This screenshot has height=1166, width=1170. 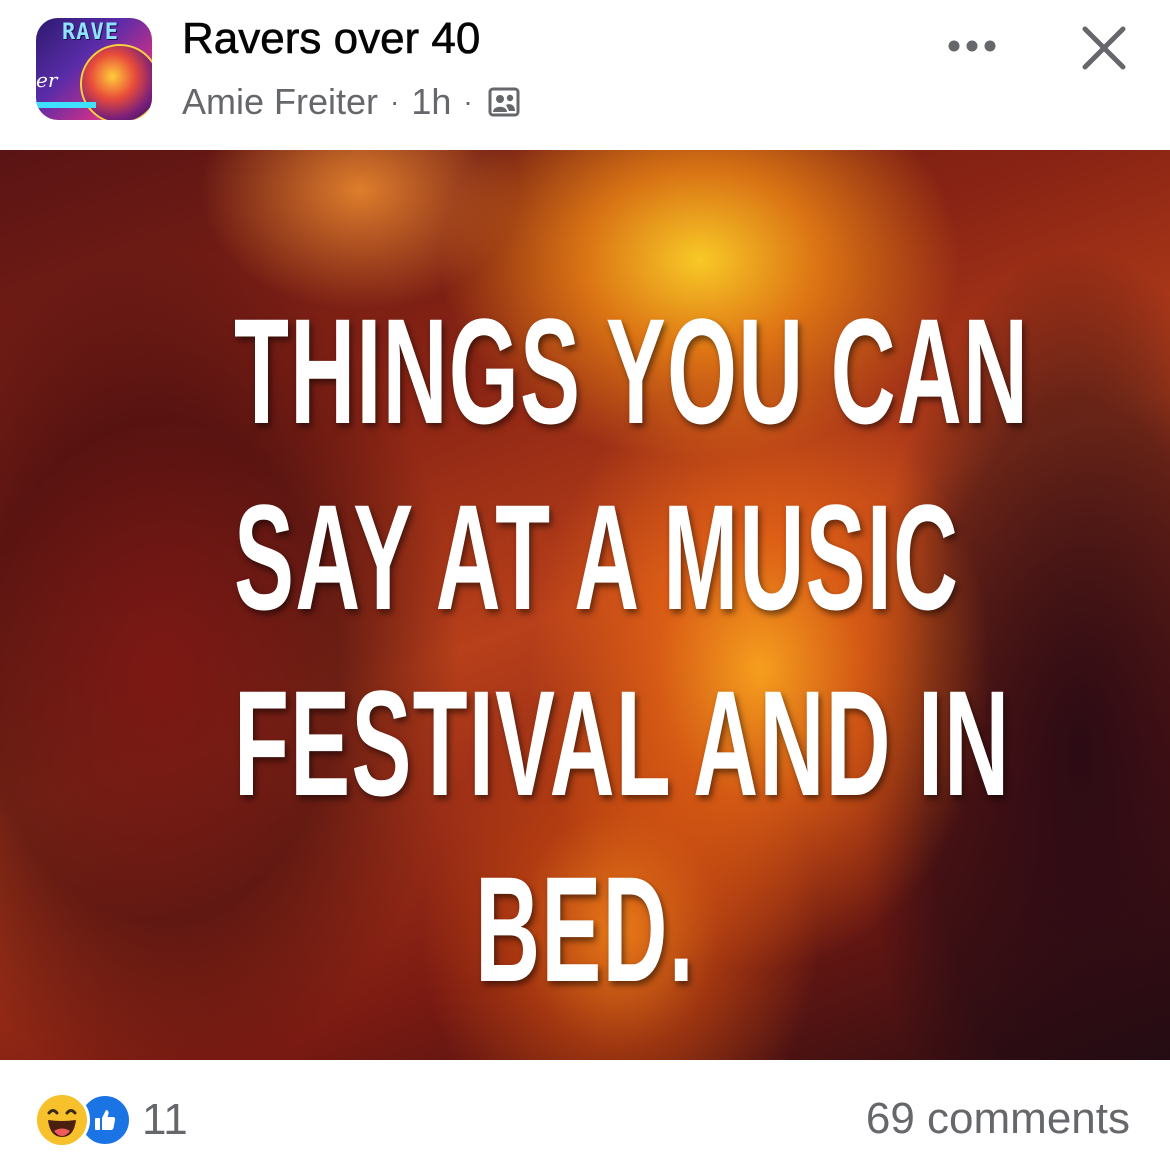 I want to click on haha-reaction-icon, so click(x=62, y=1120).